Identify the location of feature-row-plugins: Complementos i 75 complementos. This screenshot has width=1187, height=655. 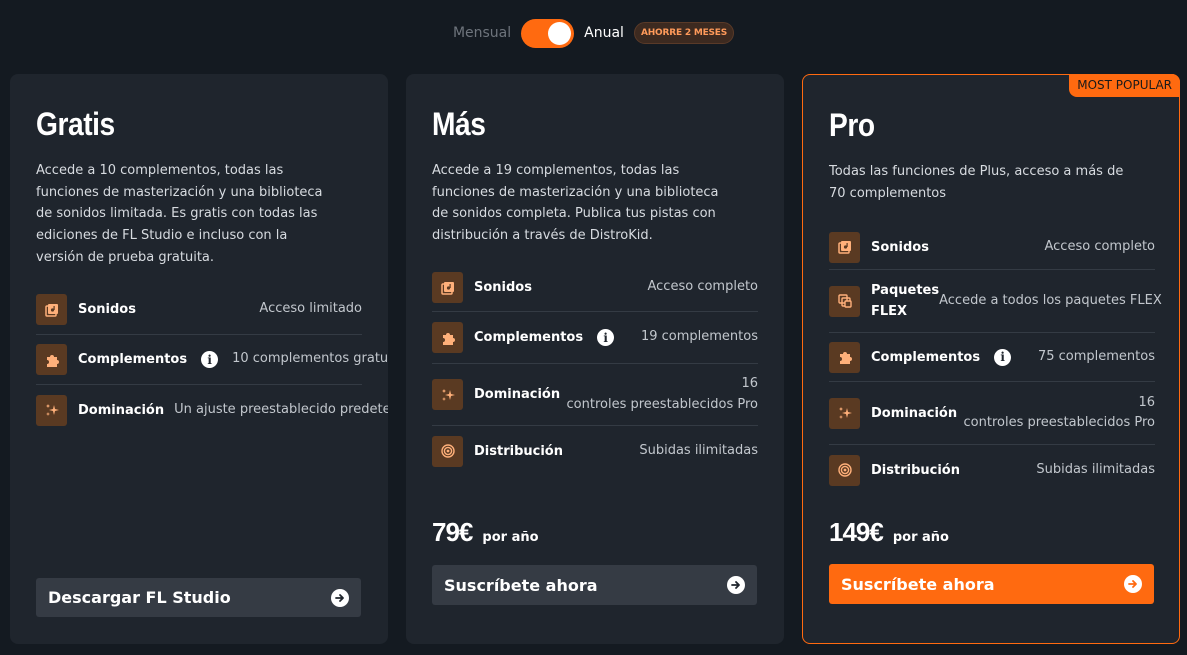
(992, 357).